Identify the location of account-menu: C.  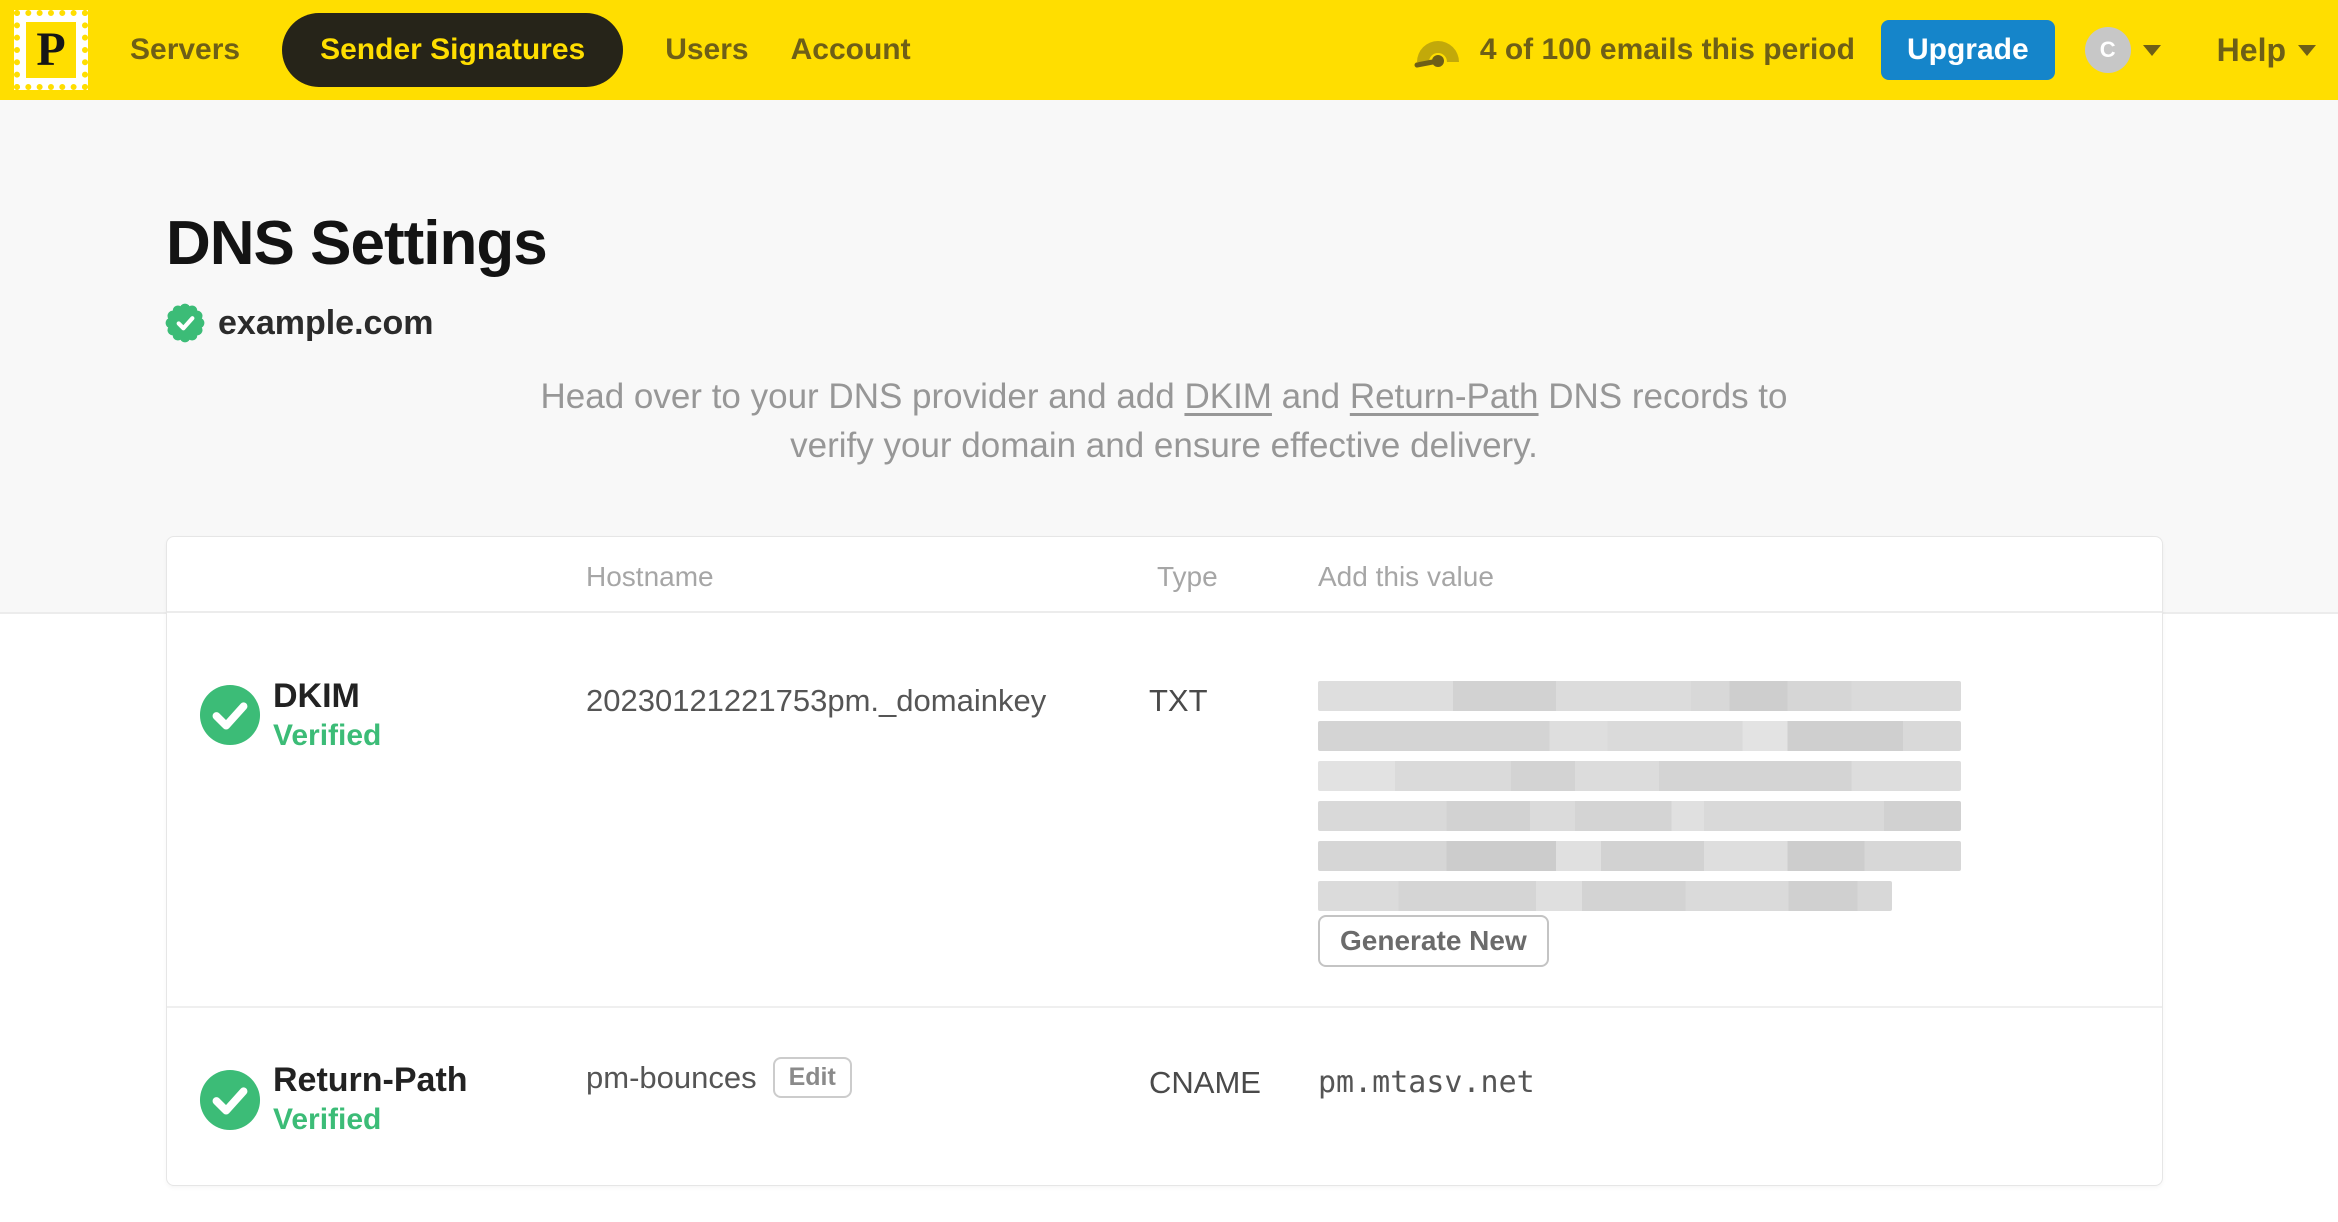
(2122, 50).